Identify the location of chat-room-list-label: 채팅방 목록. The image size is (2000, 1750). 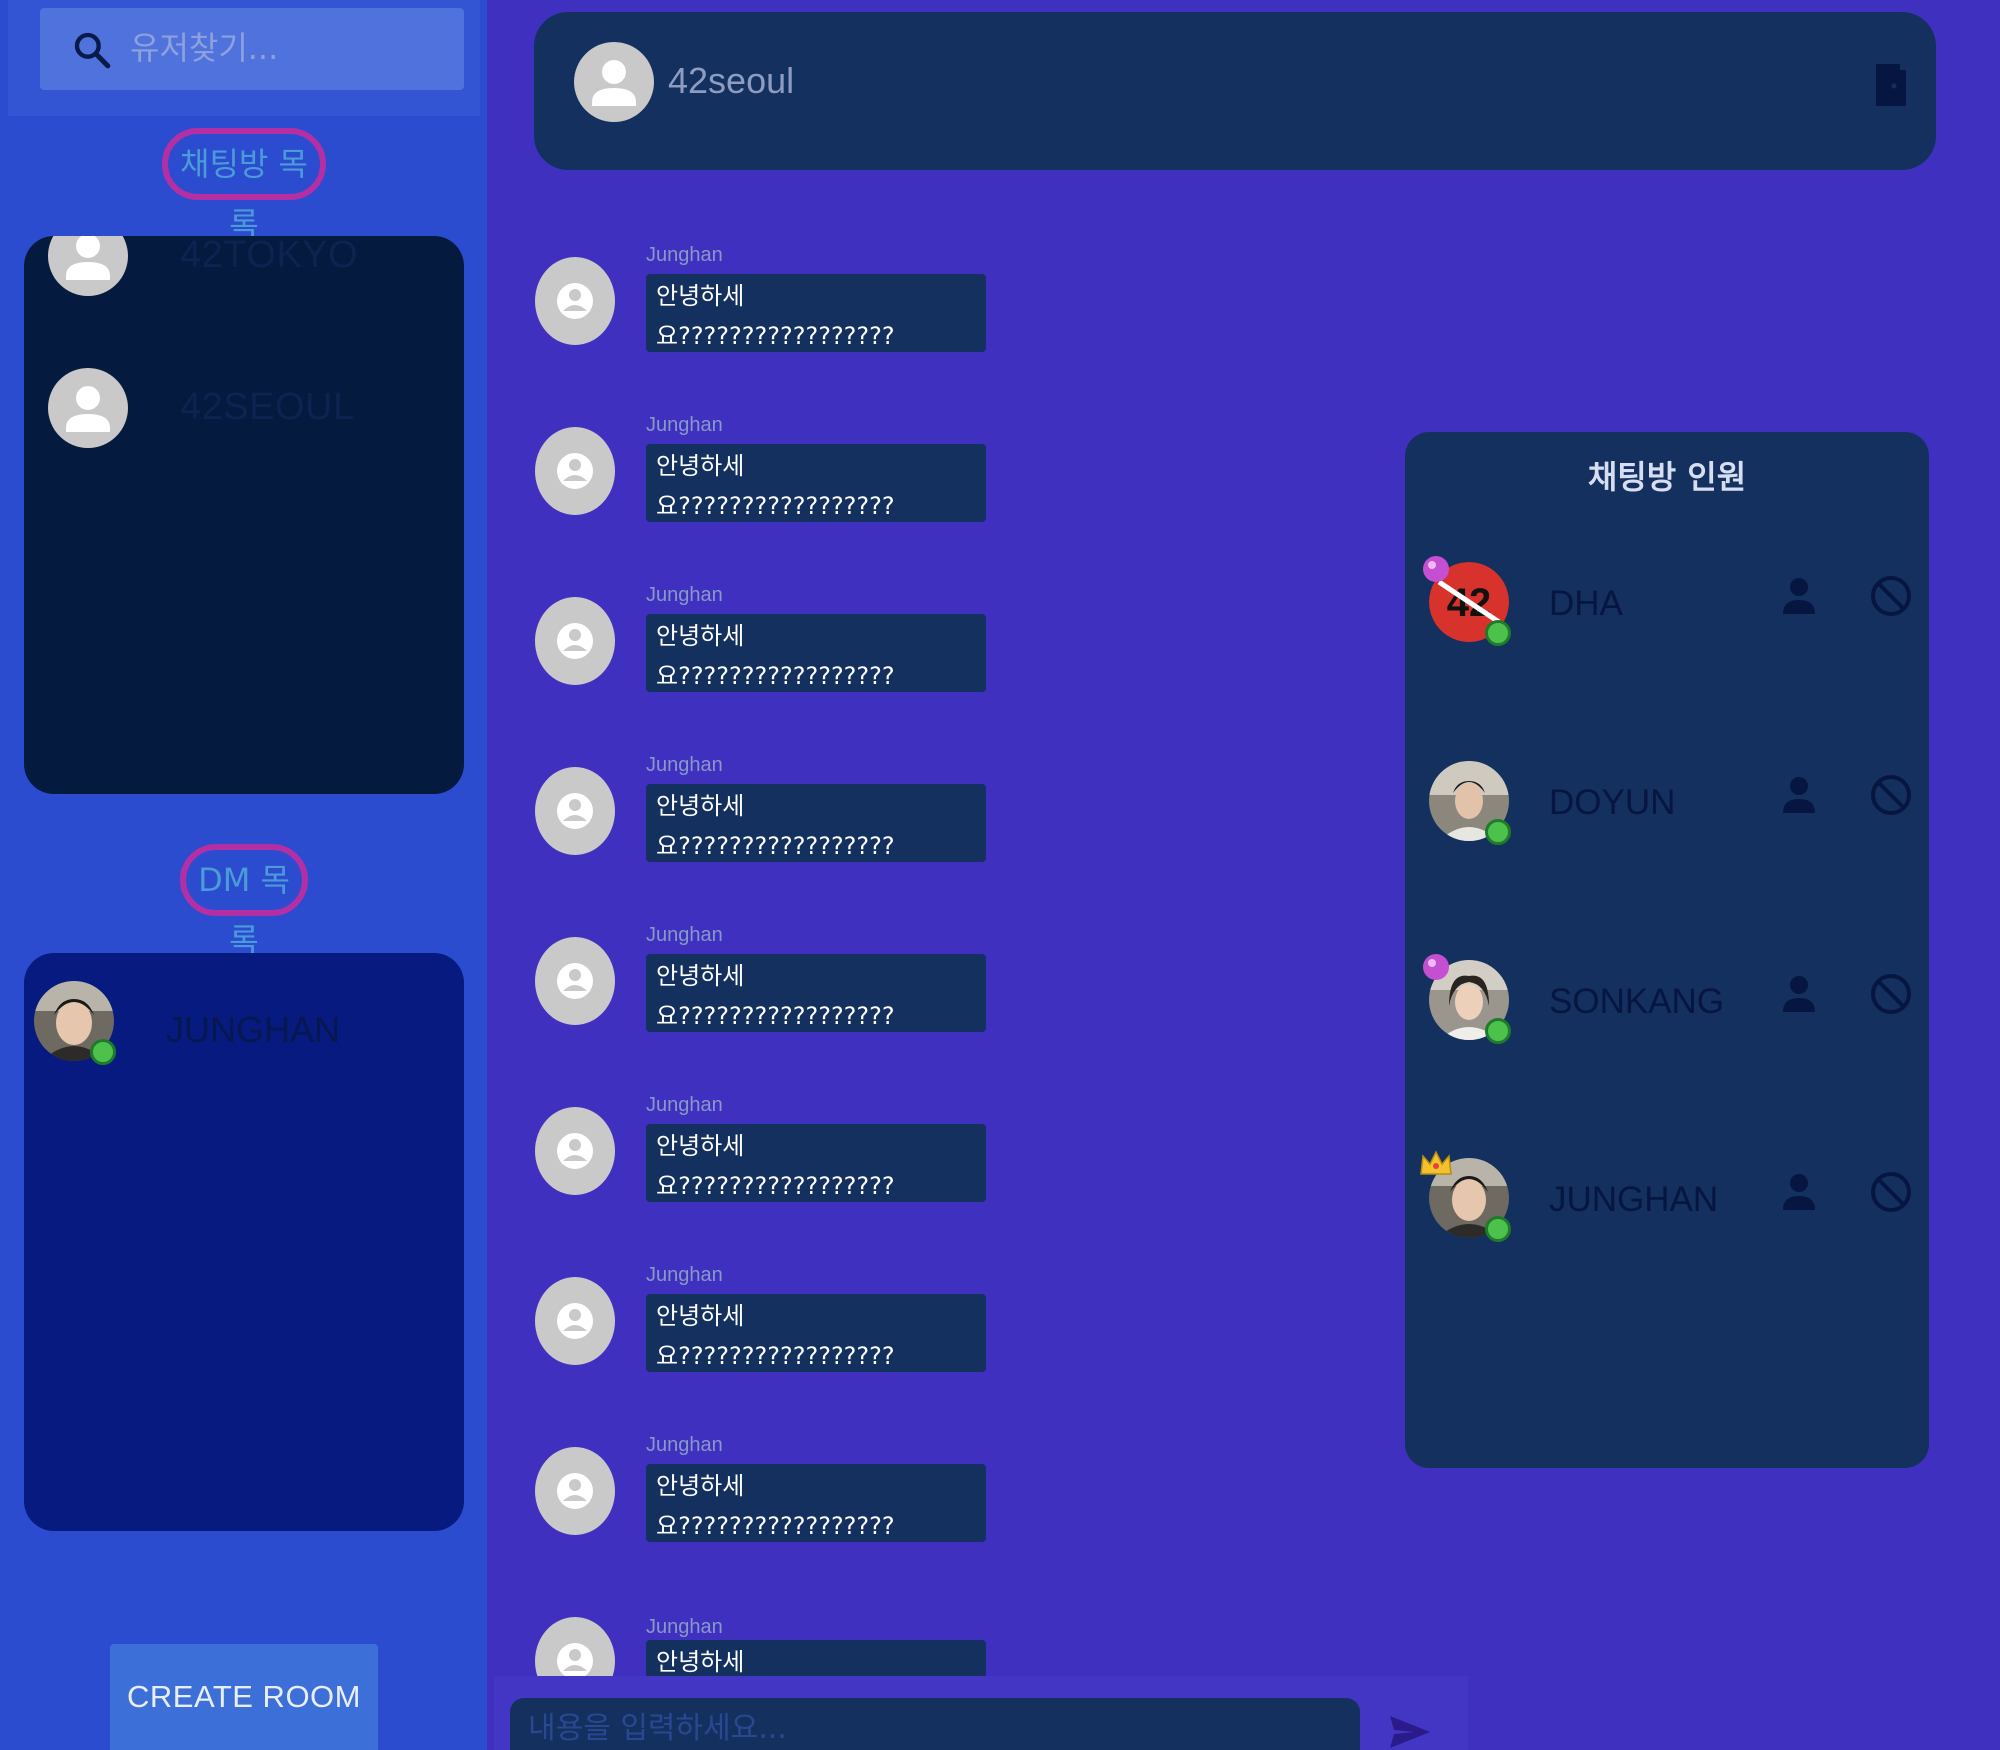
(244, 185).